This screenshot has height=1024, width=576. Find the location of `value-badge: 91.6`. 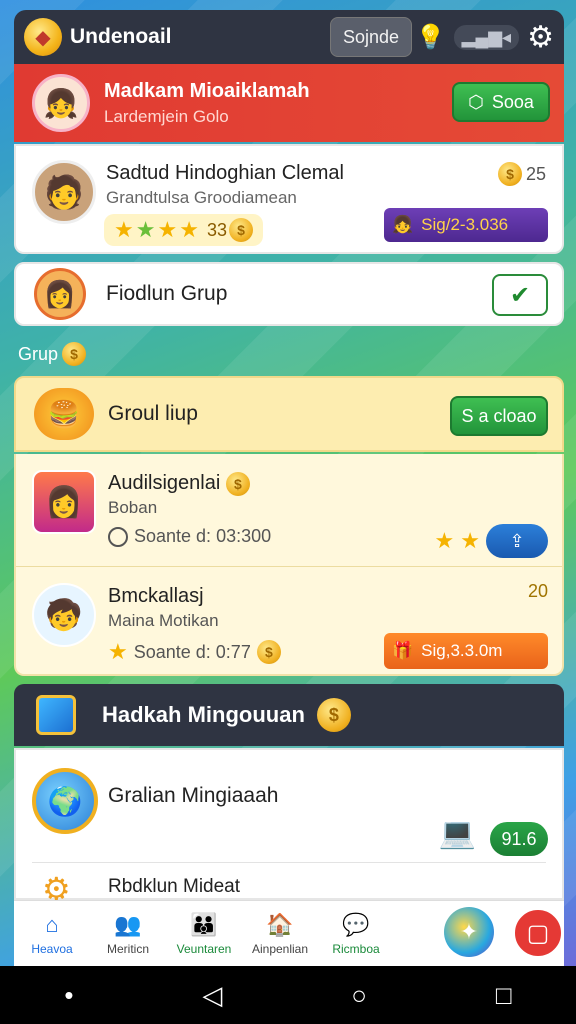

value-badge: 91.6 is located at coordinates (519, 839).